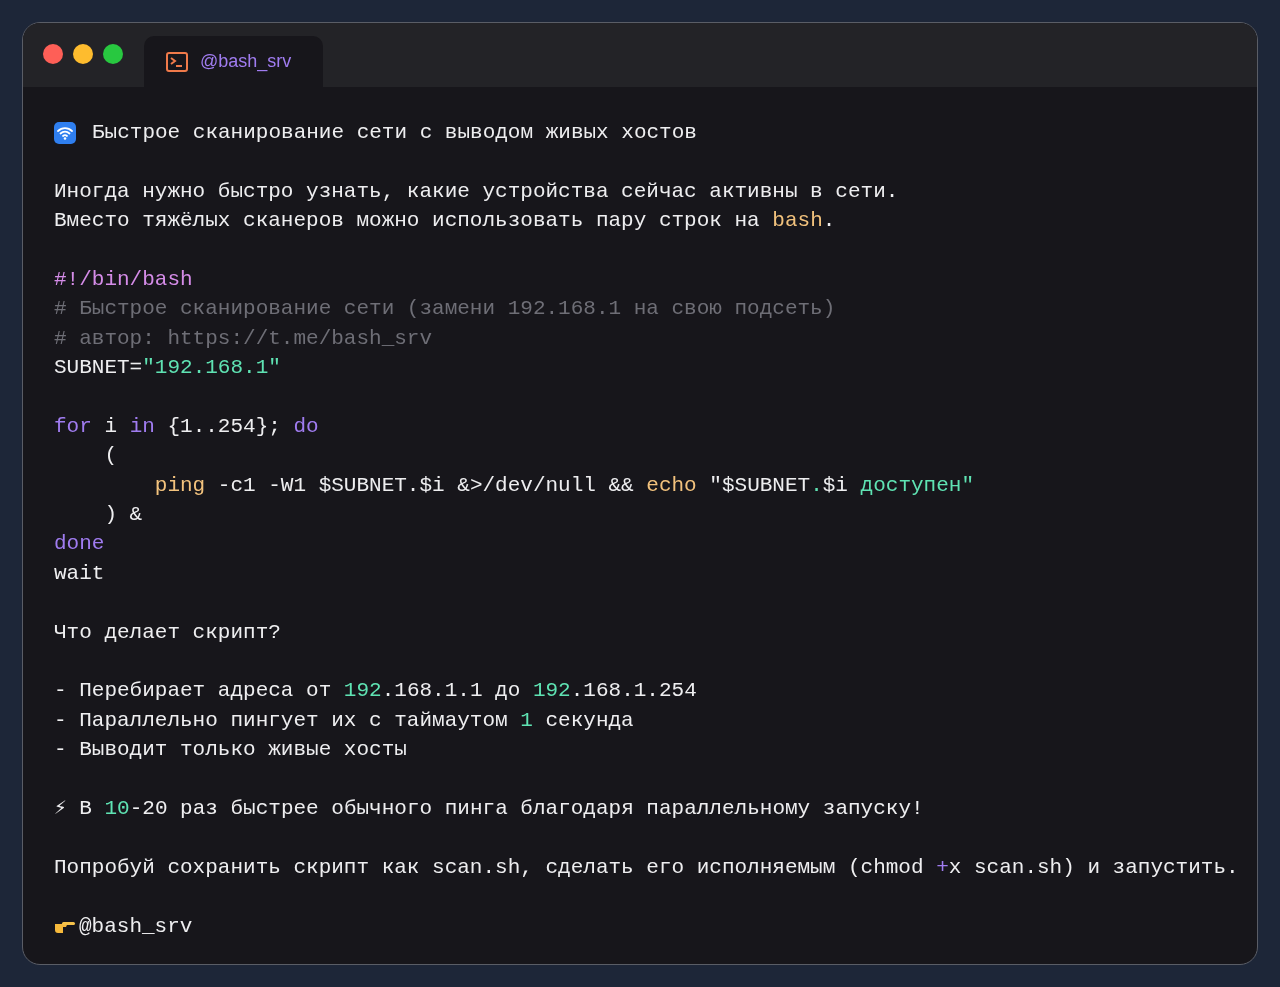 This screenshot has width=1280, height=987. What do you see at coordinates (65, 132) in the screenshot?
I see `wifi-icon` at bounding box center [65, 132].